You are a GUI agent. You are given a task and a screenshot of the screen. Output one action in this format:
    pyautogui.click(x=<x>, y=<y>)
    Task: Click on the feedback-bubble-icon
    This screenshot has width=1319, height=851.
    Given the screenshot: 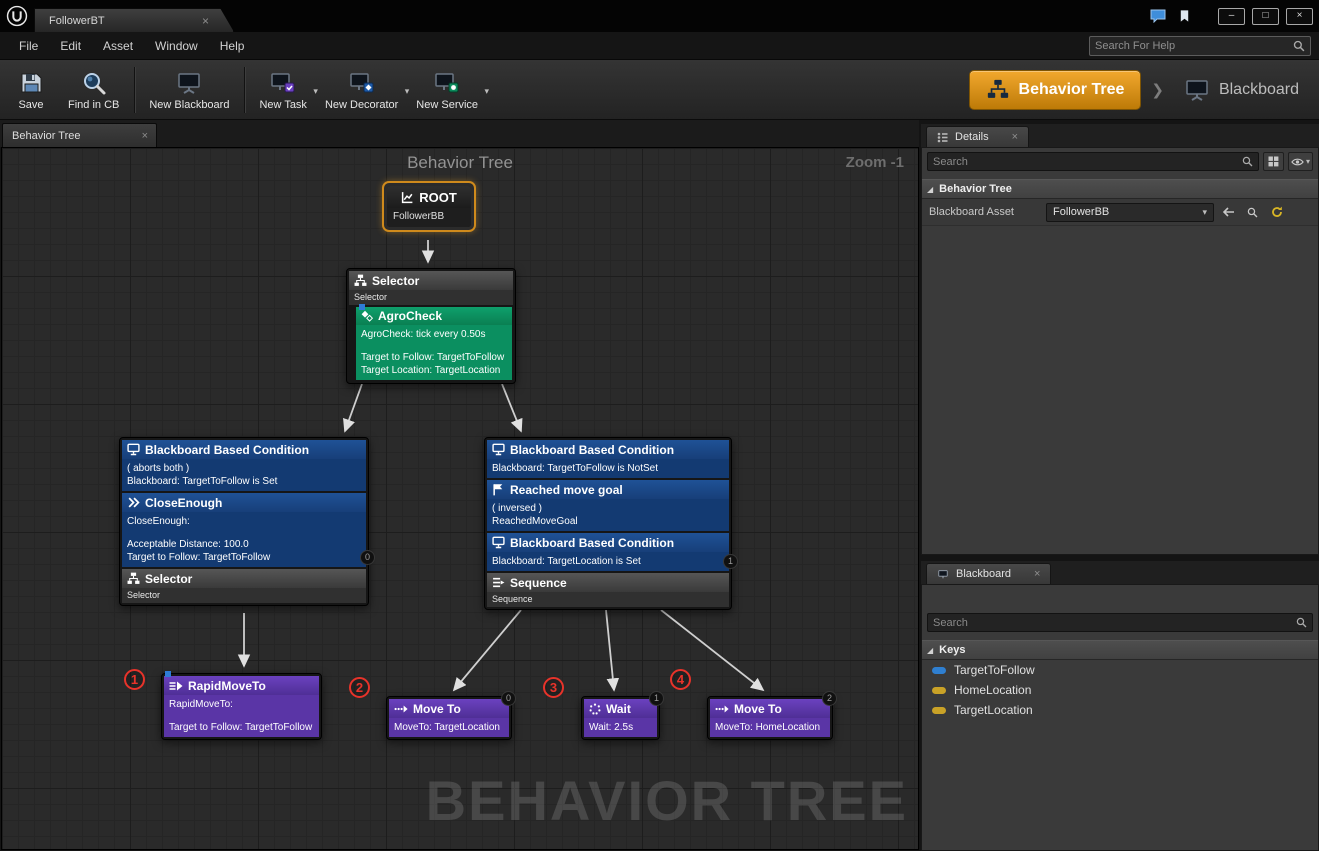 What is the action you would take?
    pyautogui.click(x=1158, y=16)
    